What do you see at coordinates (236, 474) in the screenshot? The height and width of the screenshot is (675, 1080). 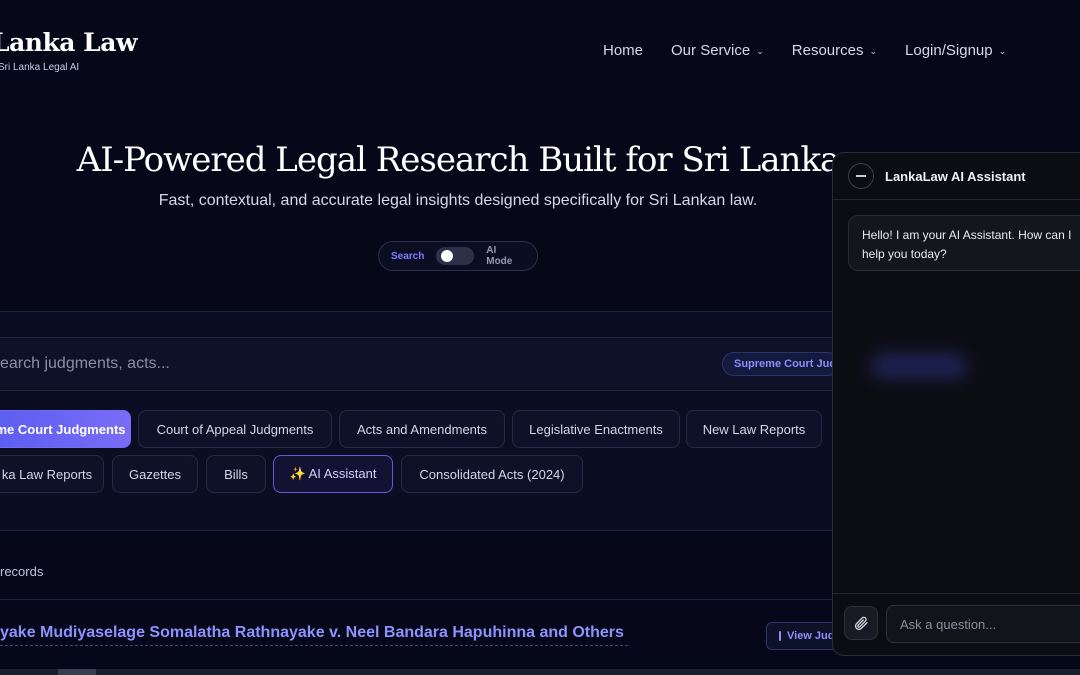 I see `category-bills: Bills` at bounding box center [236, 474].